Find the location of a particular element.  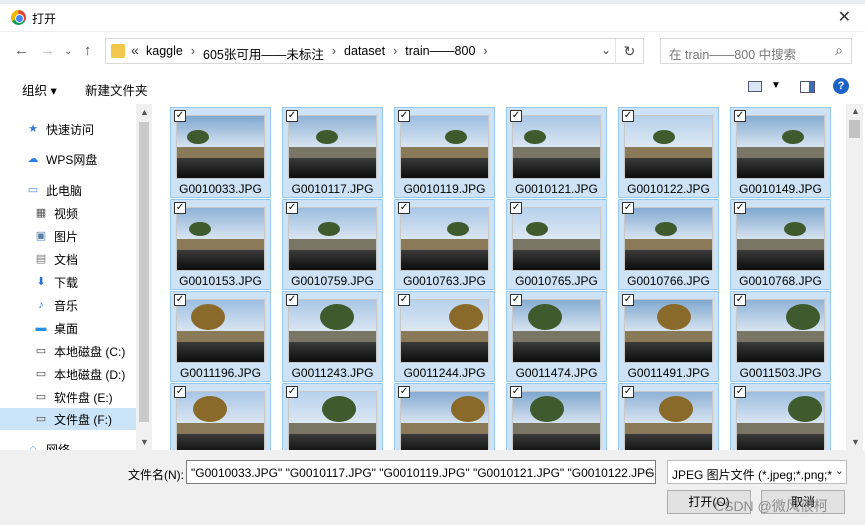

sidebar-item-drive-f: ▭ 文件盘 (F:) is located at coordinates (68, 419).